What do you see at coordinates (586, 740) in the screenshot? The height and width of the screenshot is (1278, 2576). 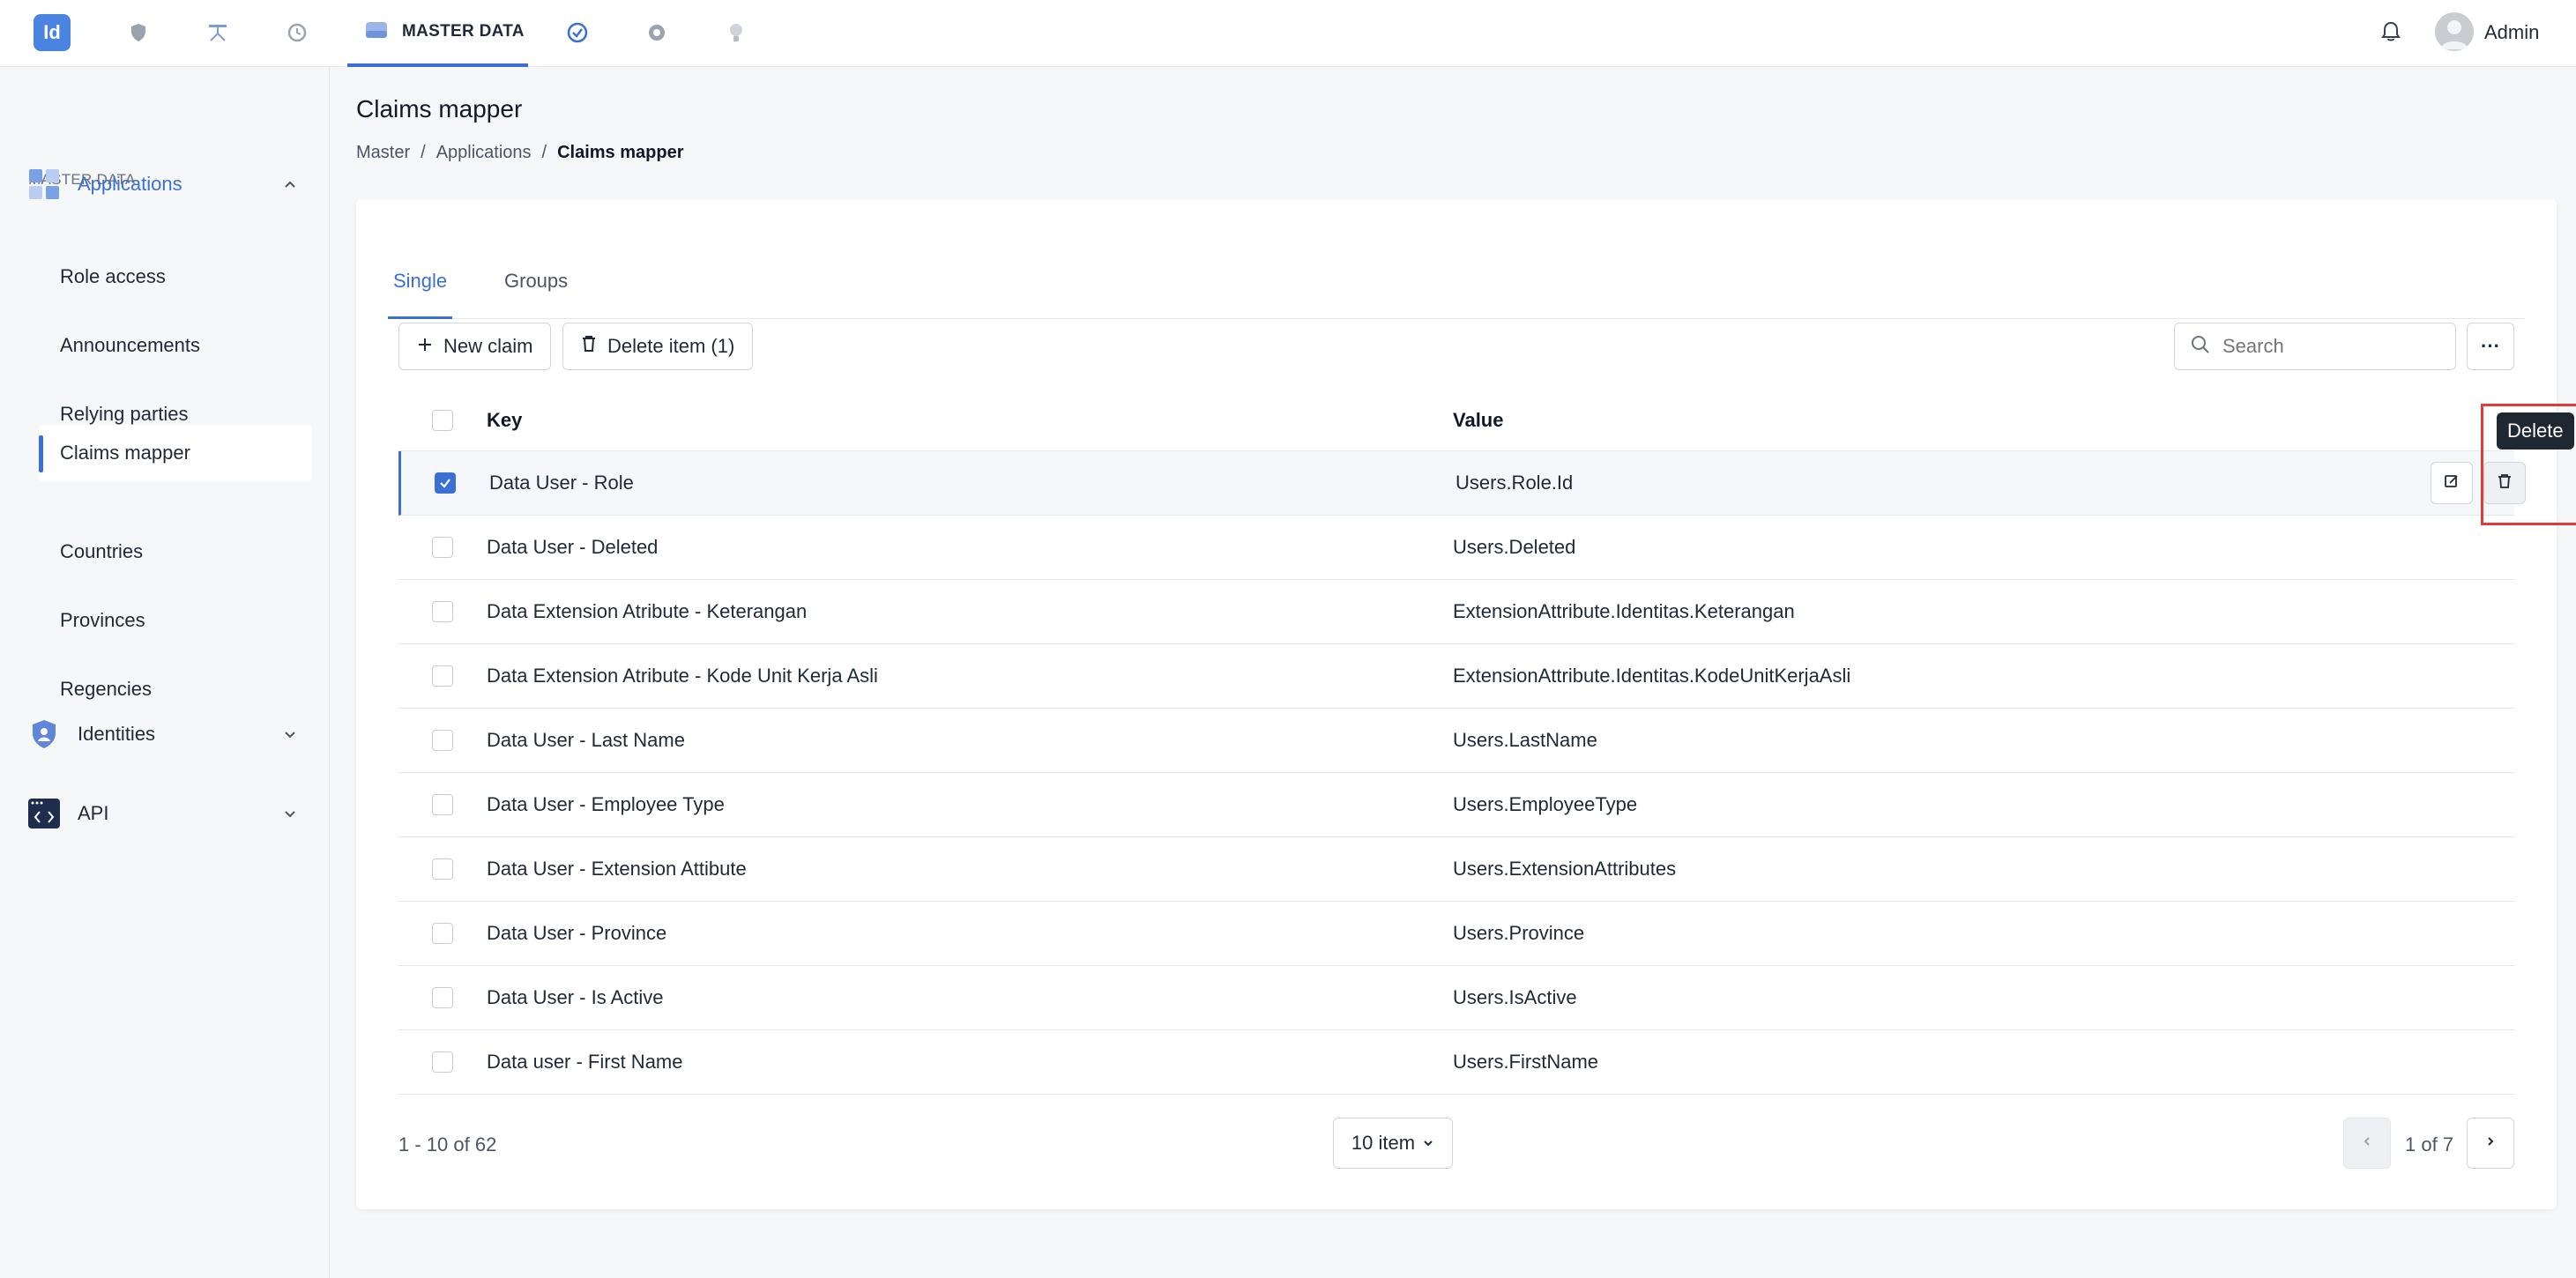 I see `cell-key: Data User - Last Name` at bounding box center [586, 740].